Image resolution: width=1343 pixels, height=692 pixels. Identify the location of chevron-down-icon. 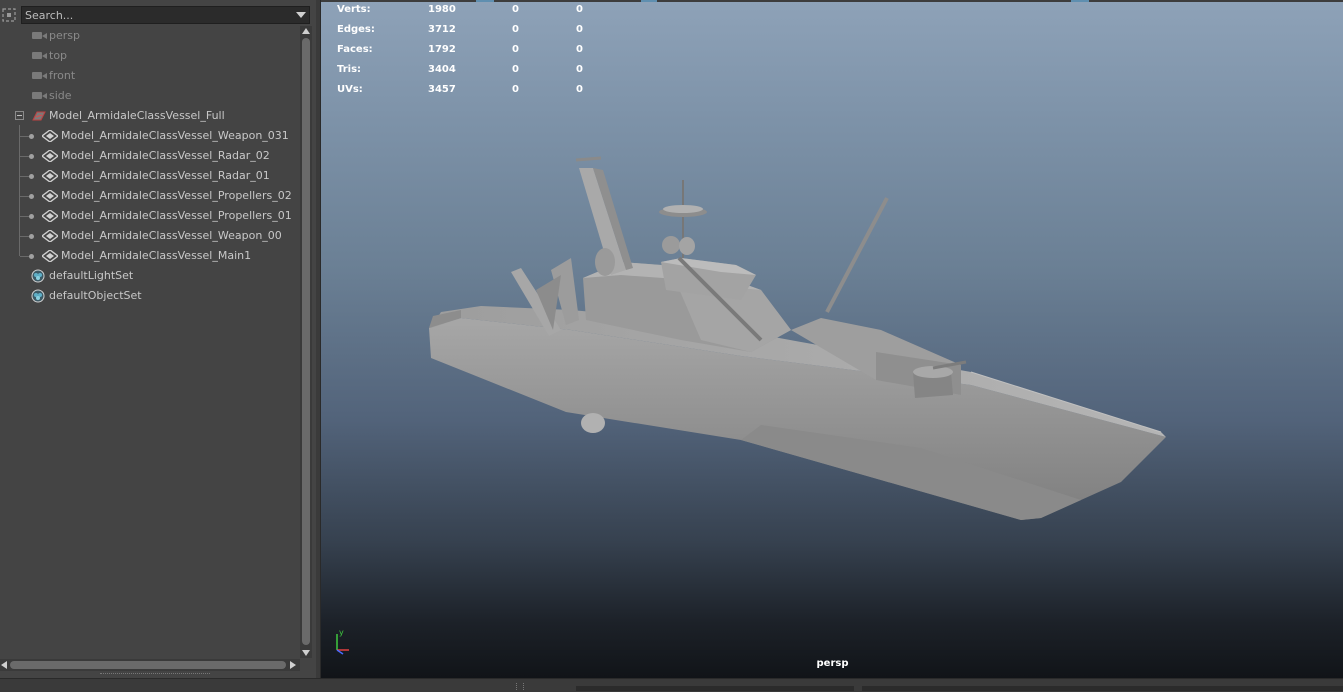
(301, 15).